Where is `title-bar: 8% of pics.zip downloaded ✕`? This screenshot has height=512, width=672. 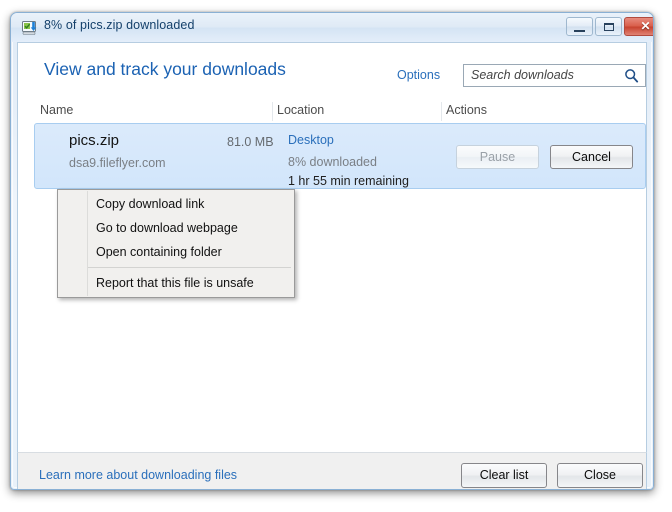 title-bar: 8% of pics.zip downloaded ✕ is located at coordinates (332, 27).